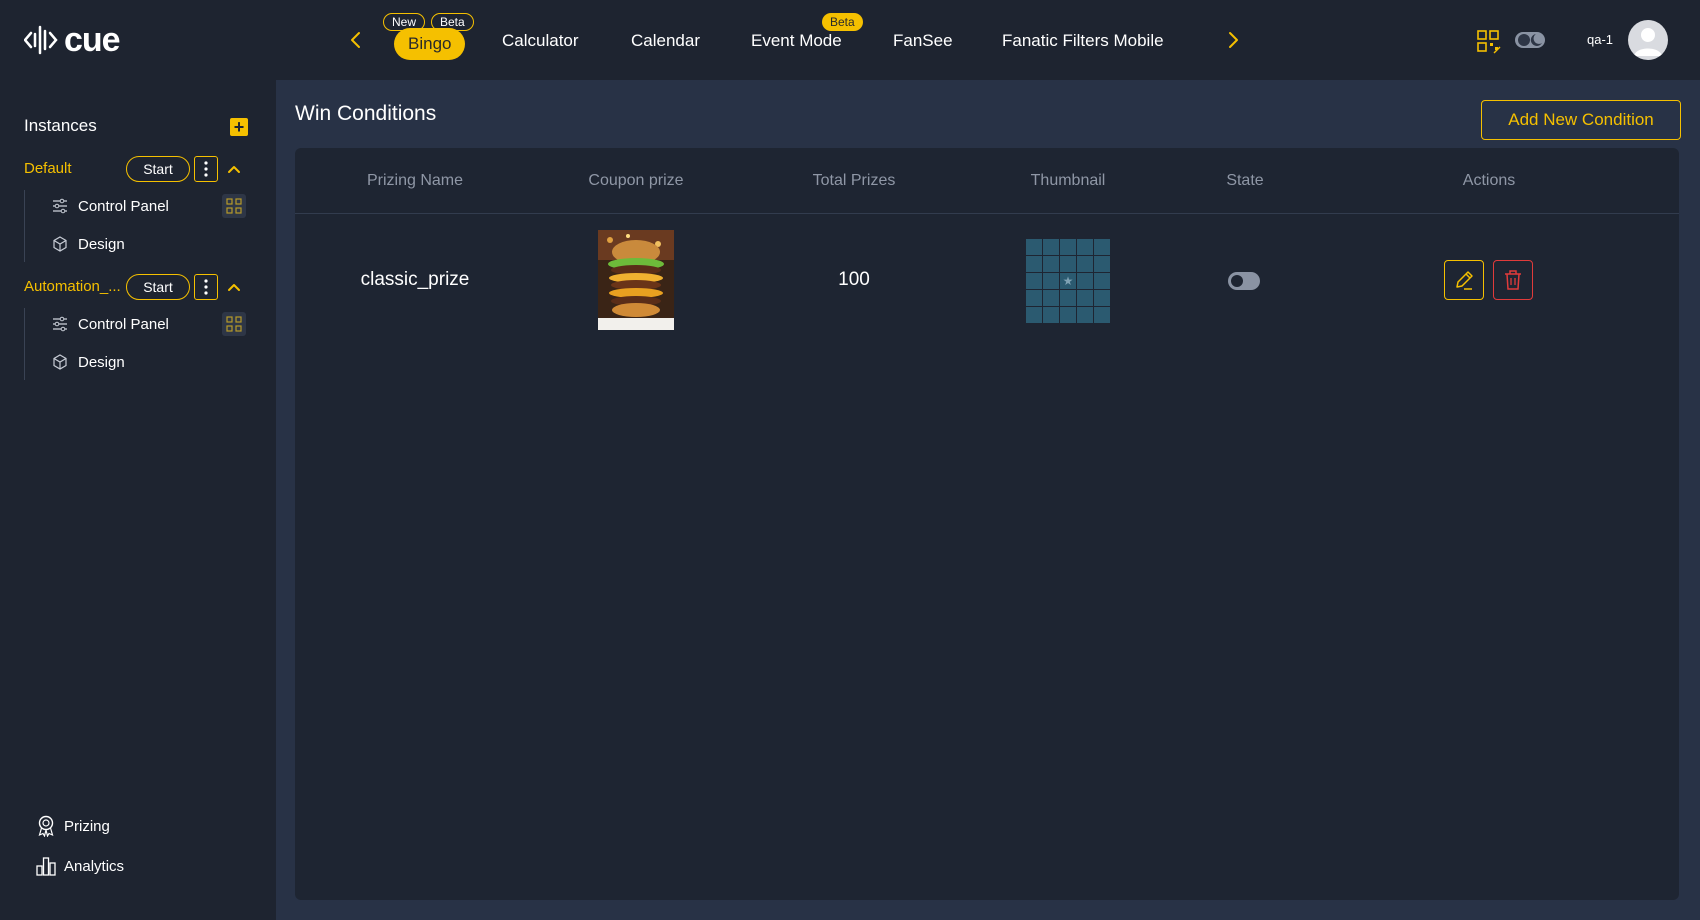 This screenshot has width=1700, height=920. Describe the element at coordinates (1245, 180) in the screenshot. I see `header-state: State` at that location.